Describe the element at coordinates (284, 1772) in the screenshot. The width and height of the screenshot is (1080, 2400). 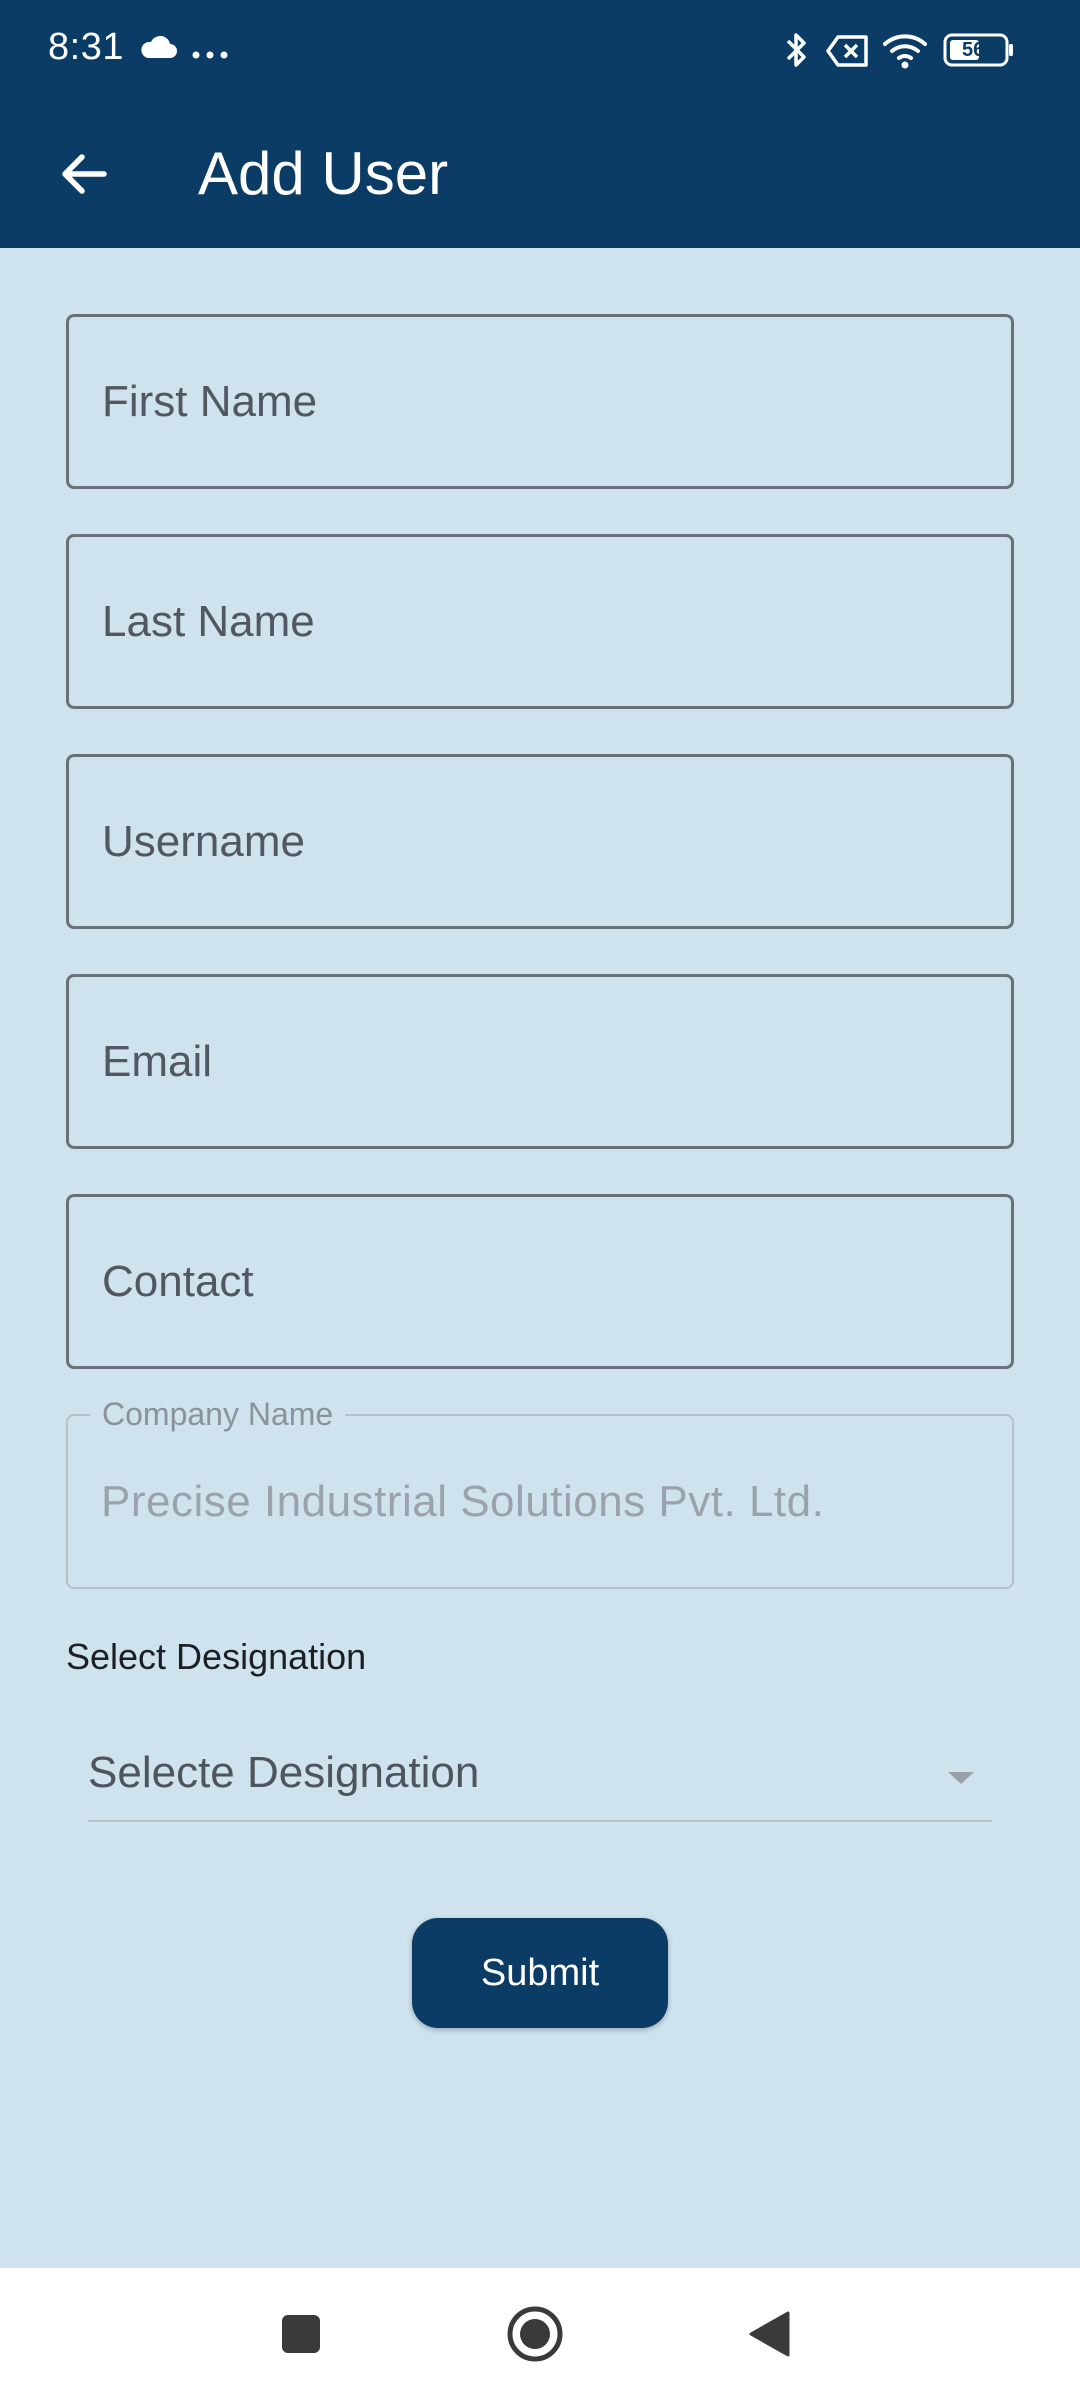
I see `designation-selected-value: Selecte Designation` at that location.